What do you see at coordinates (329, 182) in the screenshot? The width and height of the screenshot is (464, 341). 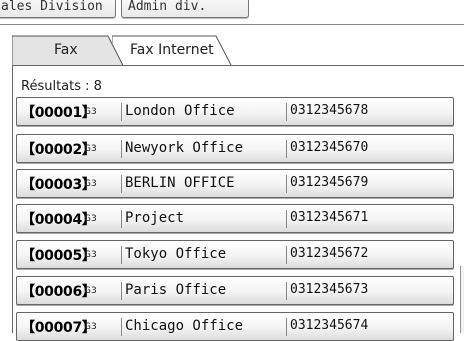 I see `fax-number: 0312345679` at bounding box center [329, 182].